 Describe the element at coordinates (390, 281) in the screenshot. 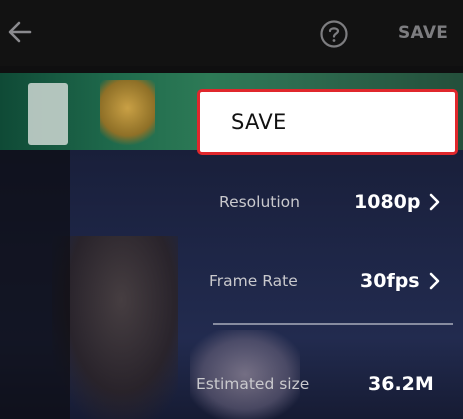

I see `frame-rate-value: 30fps` at that location.